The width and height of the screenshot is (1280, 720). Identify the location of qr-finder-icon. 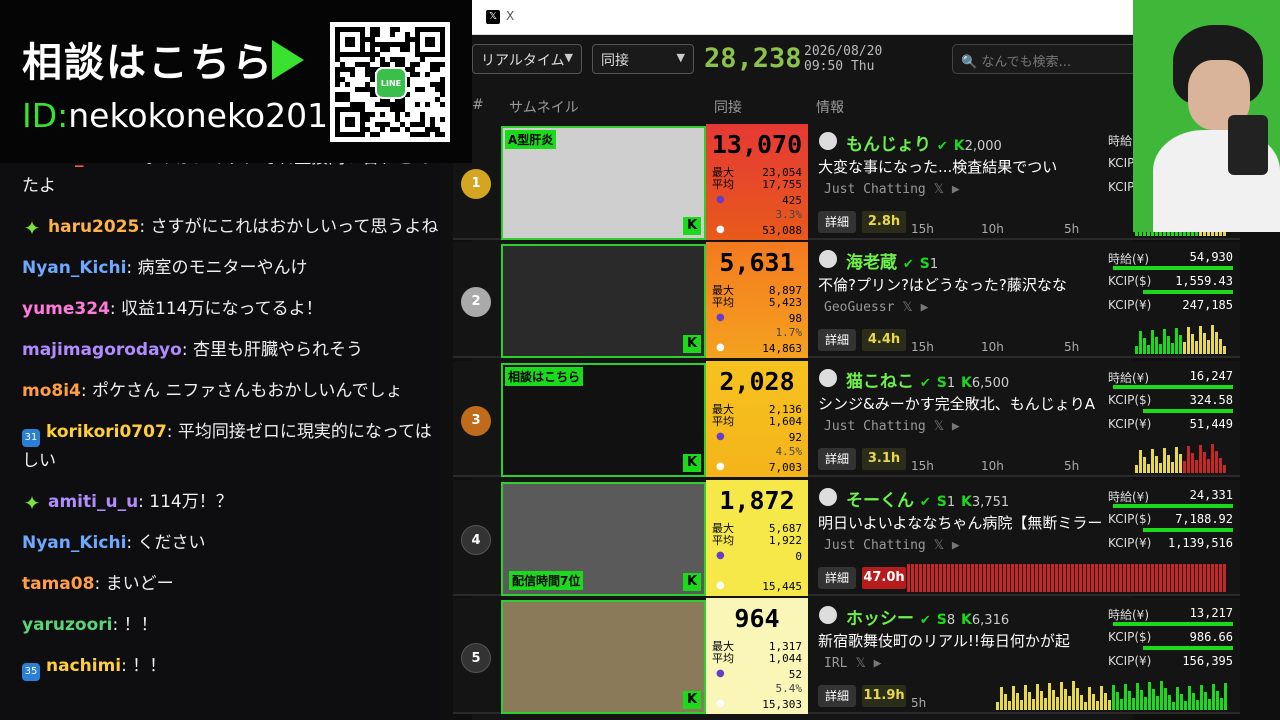
(350, 122).